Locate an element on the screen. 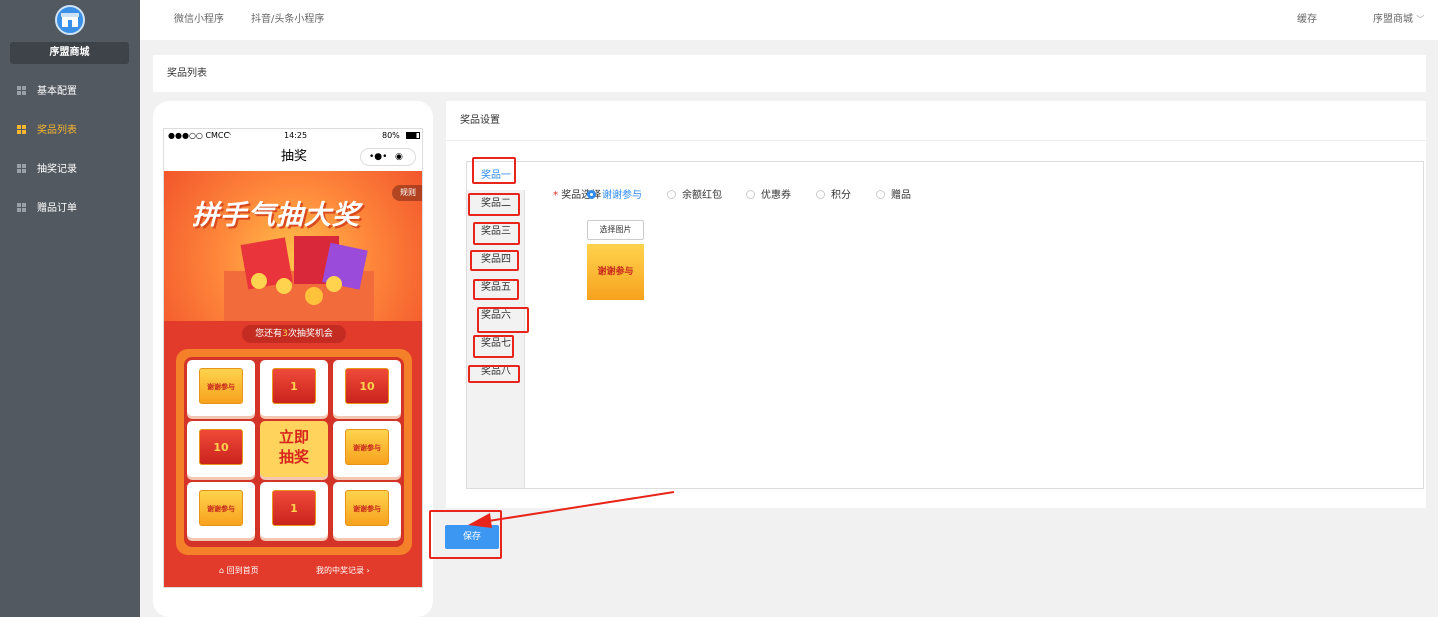 Image resolution: width=1438 pixels, height=617 pixels. radio-thanks: 谢谢参与 is located at coordinates (614, 193).